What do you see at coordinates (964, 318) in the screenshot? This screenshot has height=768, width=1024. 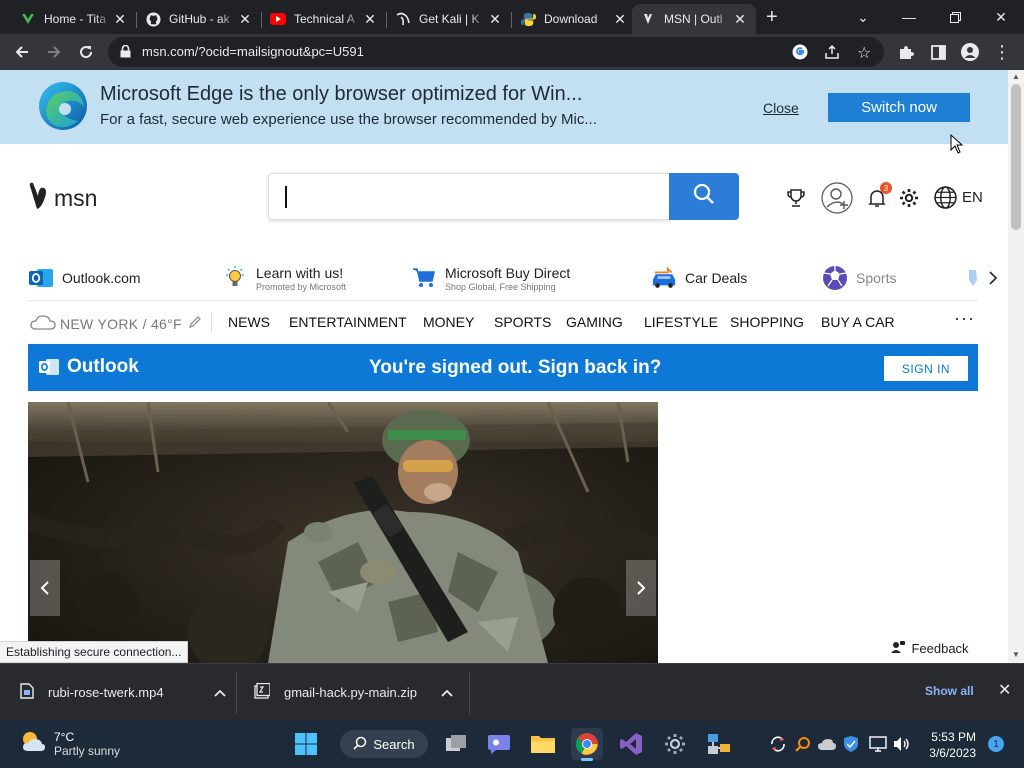 I see `more-options-icon: ···` at bounding box center [964, 318].